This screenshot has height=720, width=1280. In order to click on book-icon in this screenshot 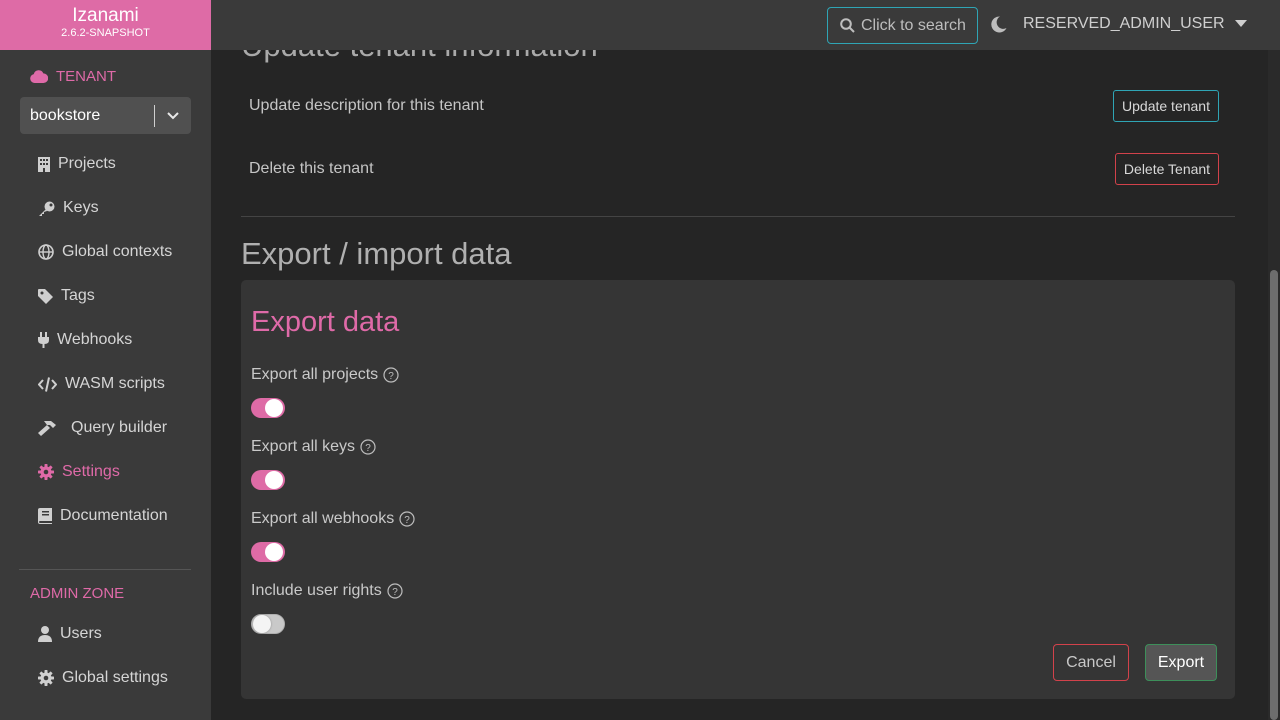, I will do `click(45, 516)`.